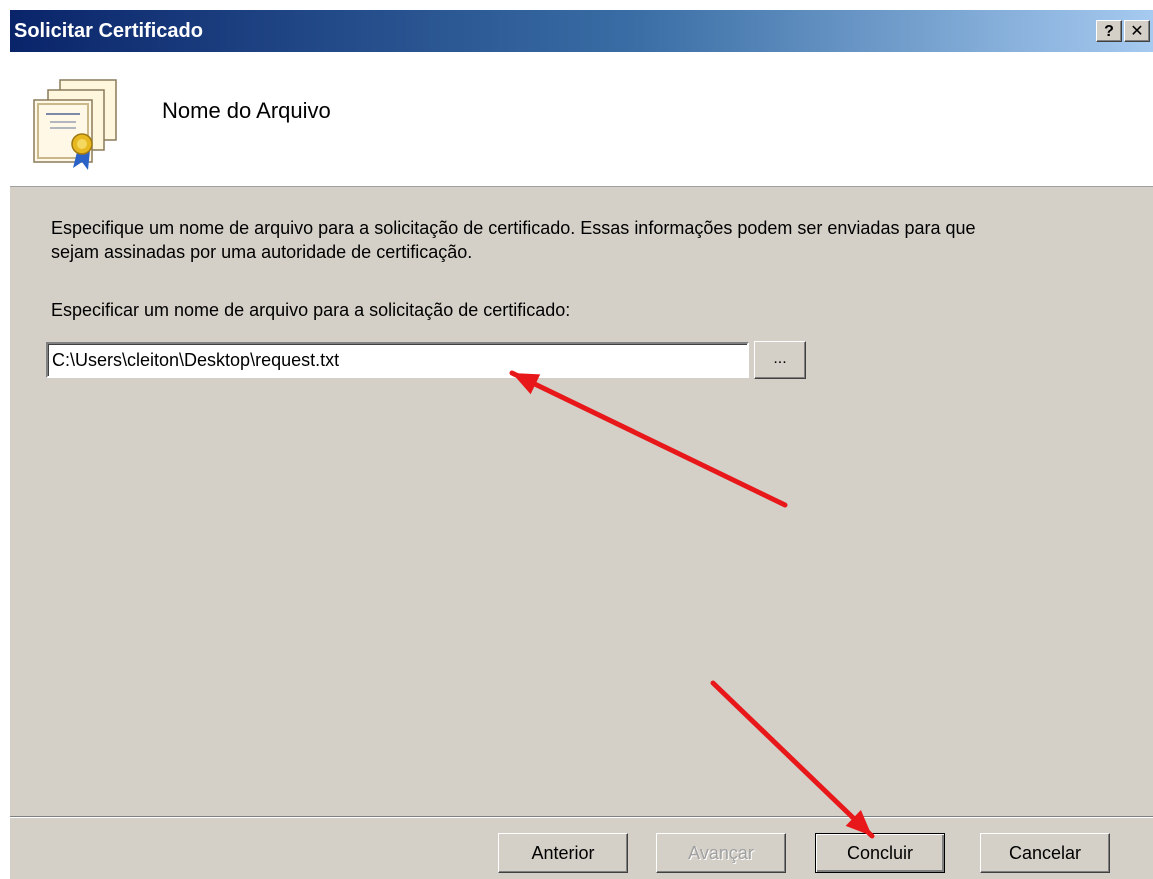 This screenshot has height=879, width=1153. What do you see at coordinates (75, 124) in the screenshot?
I see `certificate-icon` at bounding box center [75, 124].